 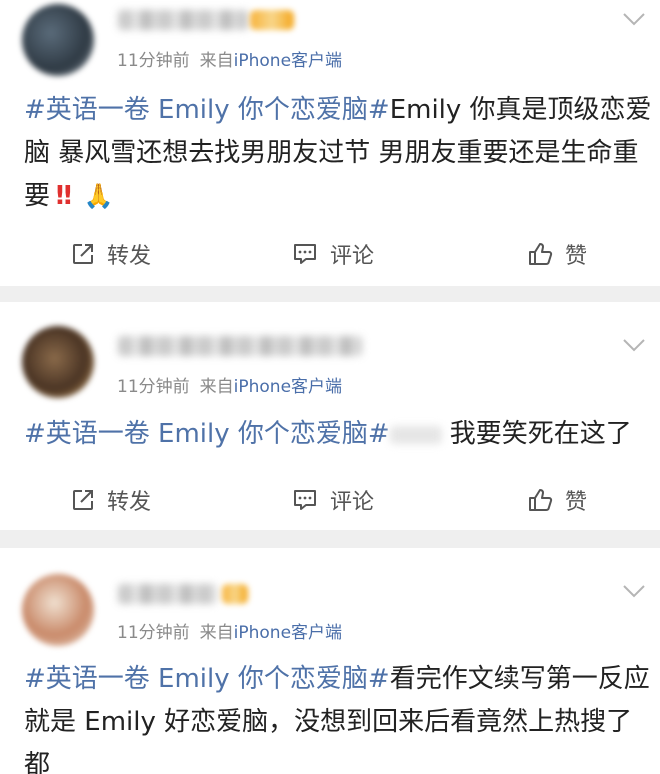 What do you see at coordinates (64, 196) in the screenshot?
I see `double-exclamation: !!` at bounding box center [64, 196].